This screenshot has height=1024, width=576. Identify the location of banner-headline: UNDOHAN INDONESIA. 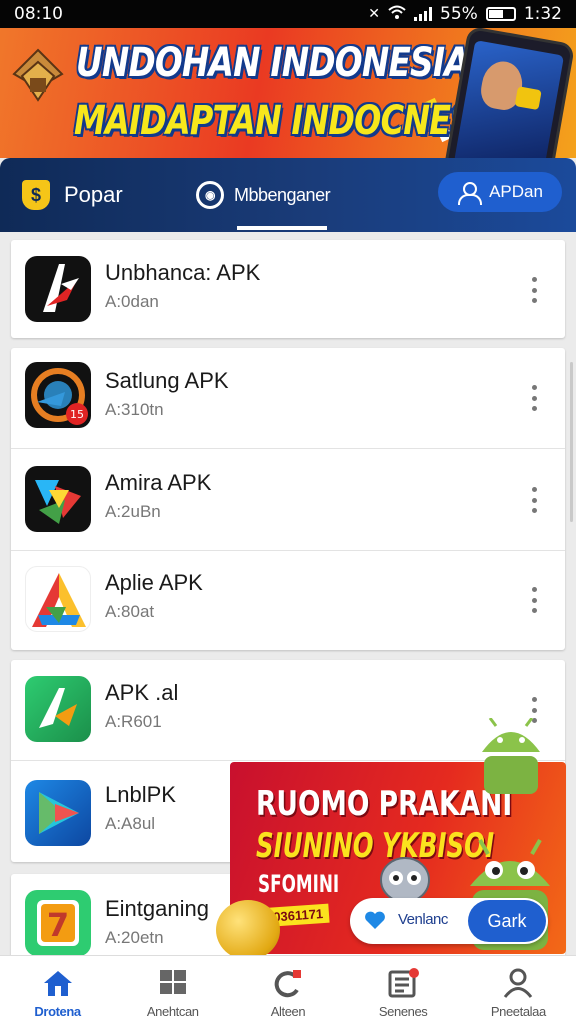
(273, 63).